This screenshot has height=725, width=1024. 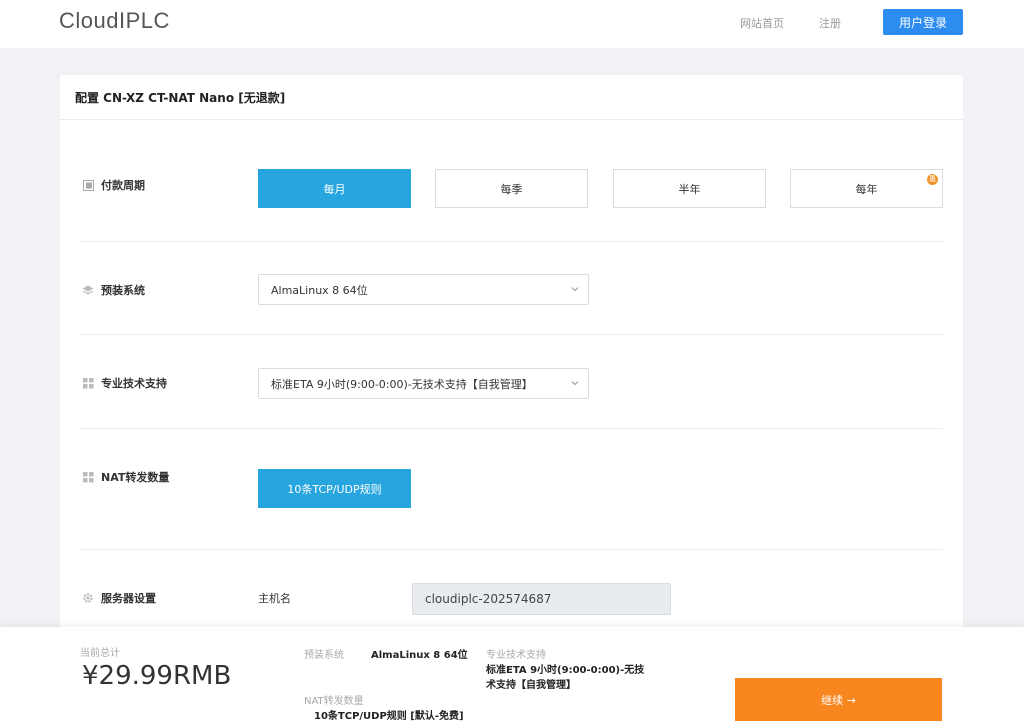 I want to click on gear-icon, so click(x=88, y=598).